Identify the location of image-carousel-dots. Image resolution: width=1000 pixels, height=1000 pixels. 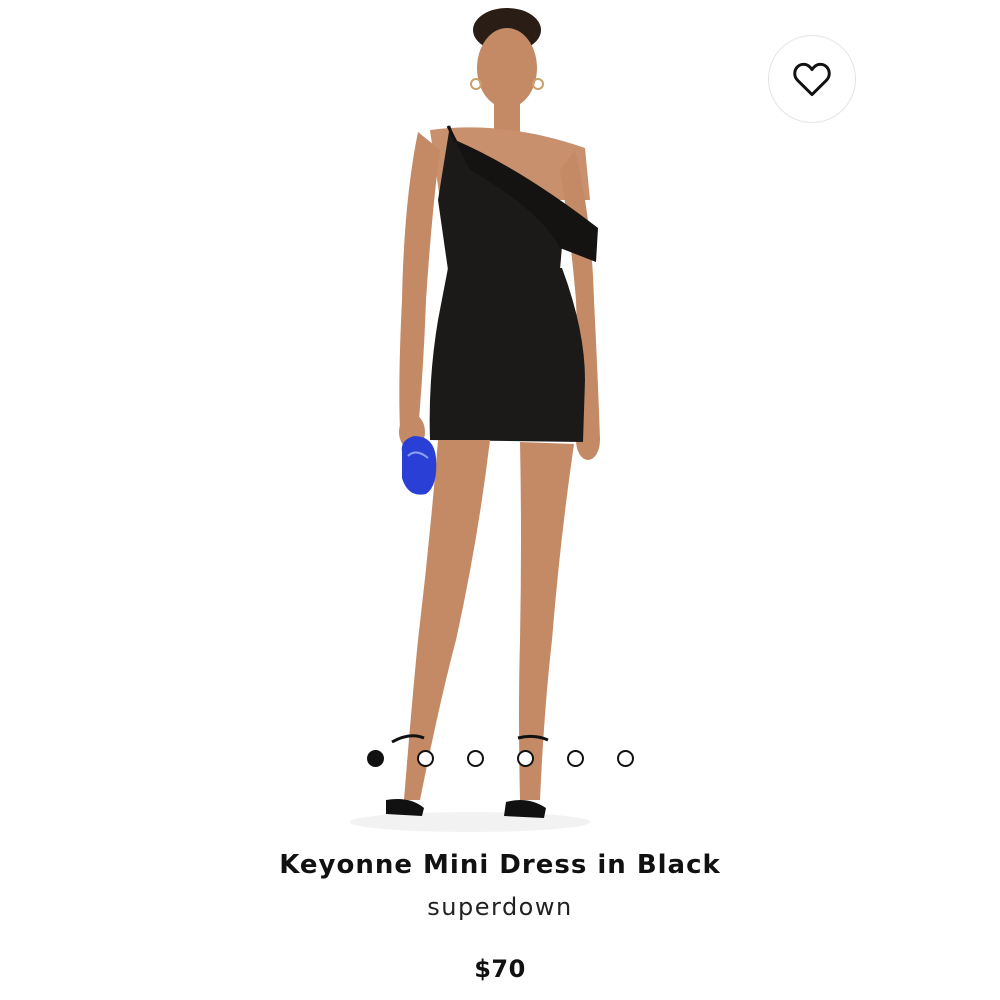
(500, 758).